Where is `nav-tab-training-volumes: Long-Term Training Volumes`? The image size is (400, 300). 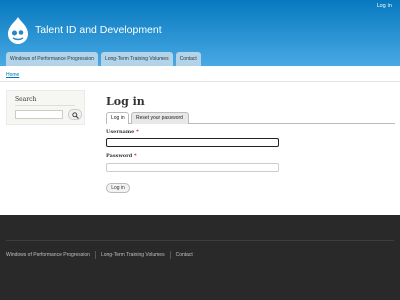
nav-tab-training-volumes: Long-Term Training Volumes is located at coordinates (136, 59).